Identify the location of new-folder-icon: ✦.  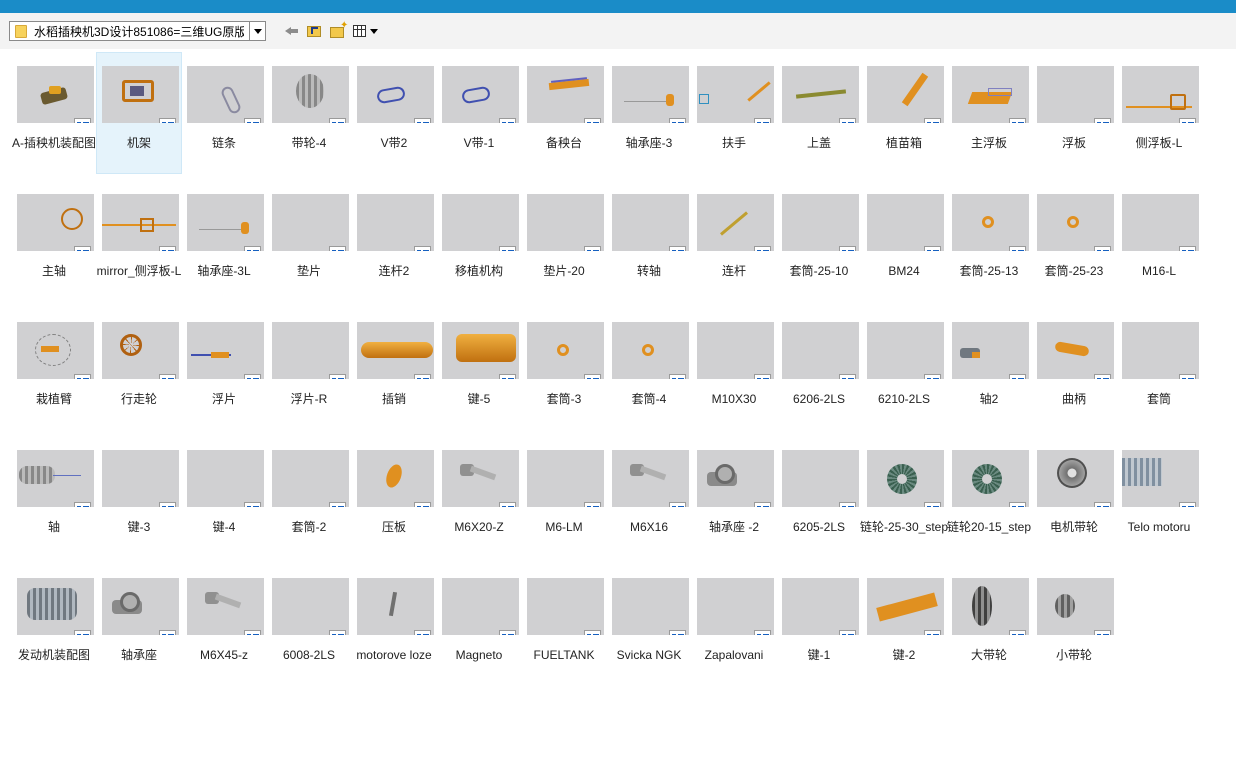
(339, 30).